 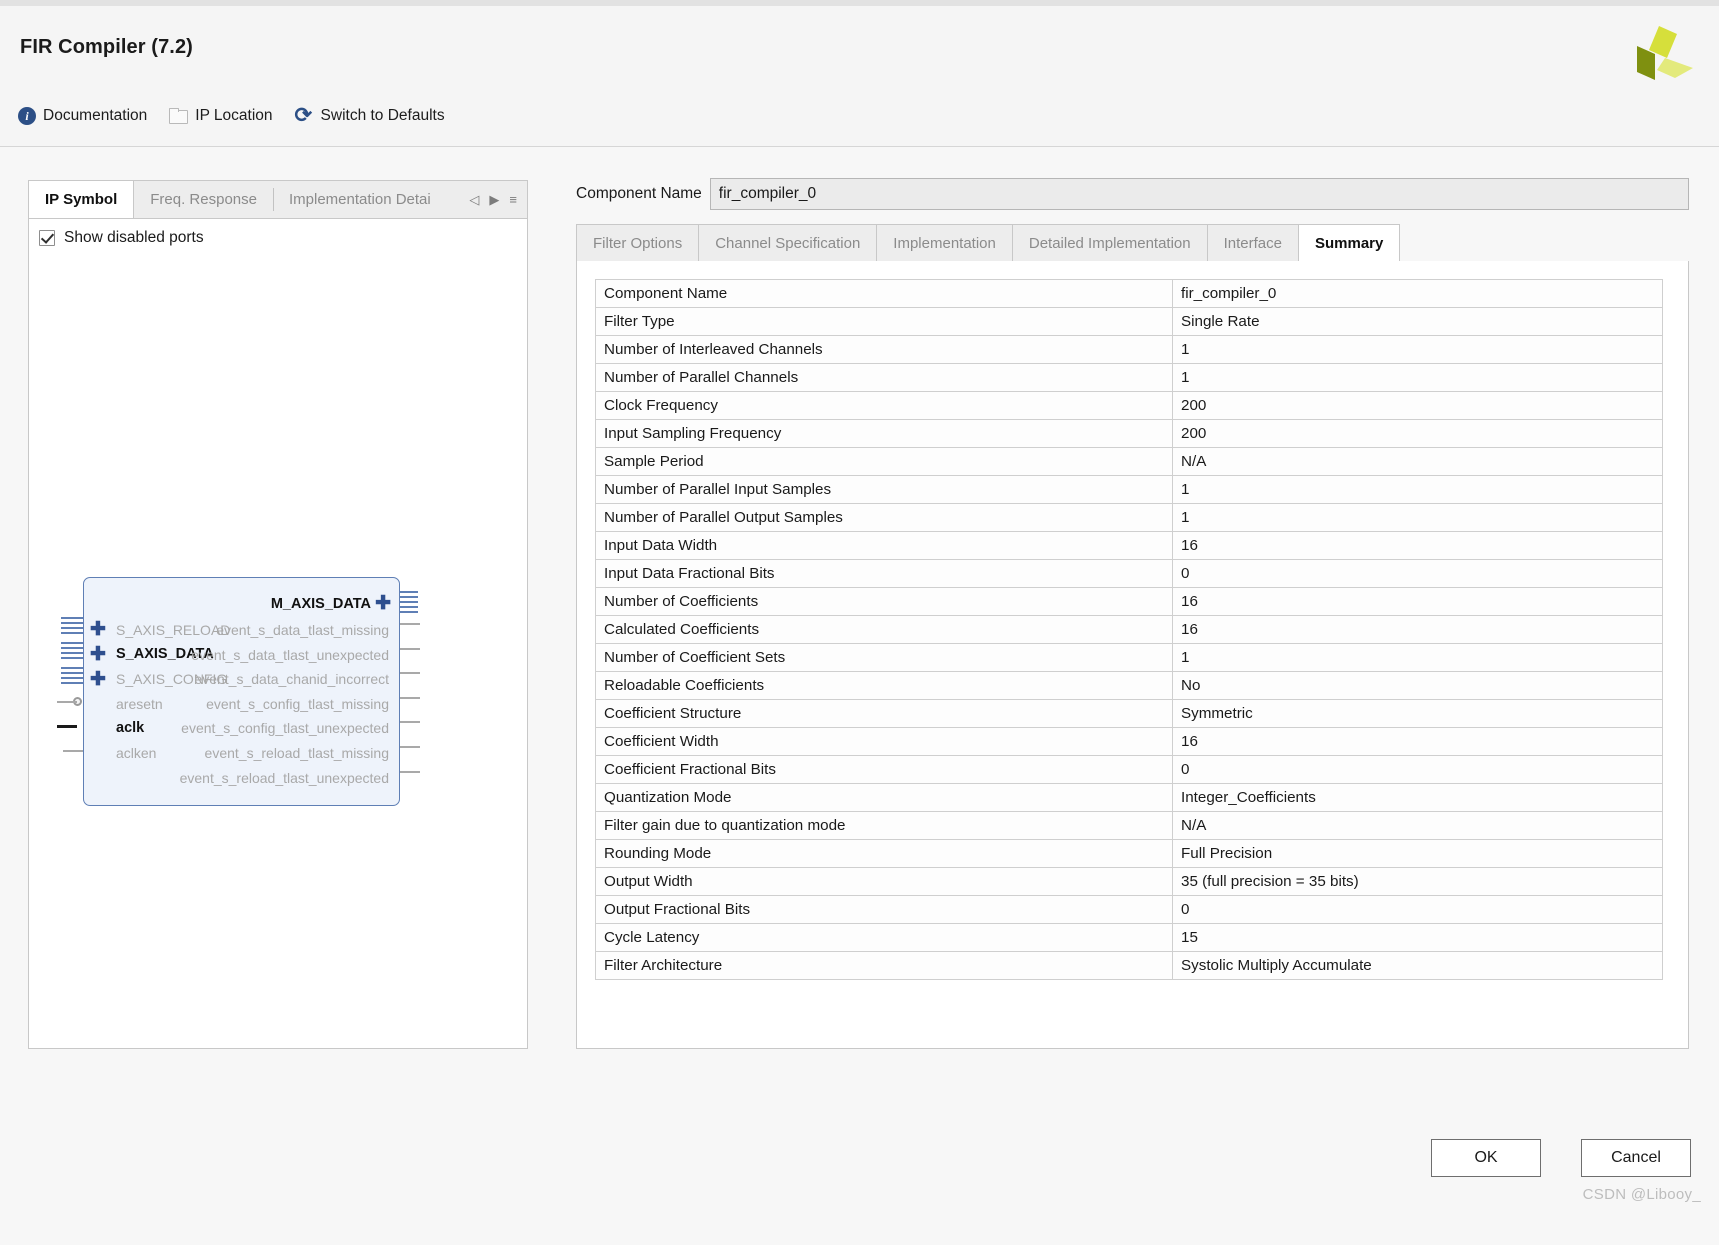 What do you see at coordinates (1417, 713) in the screenshot?
I see `summary-value-cell: Symmetric` at bounding box center [1417, 713].